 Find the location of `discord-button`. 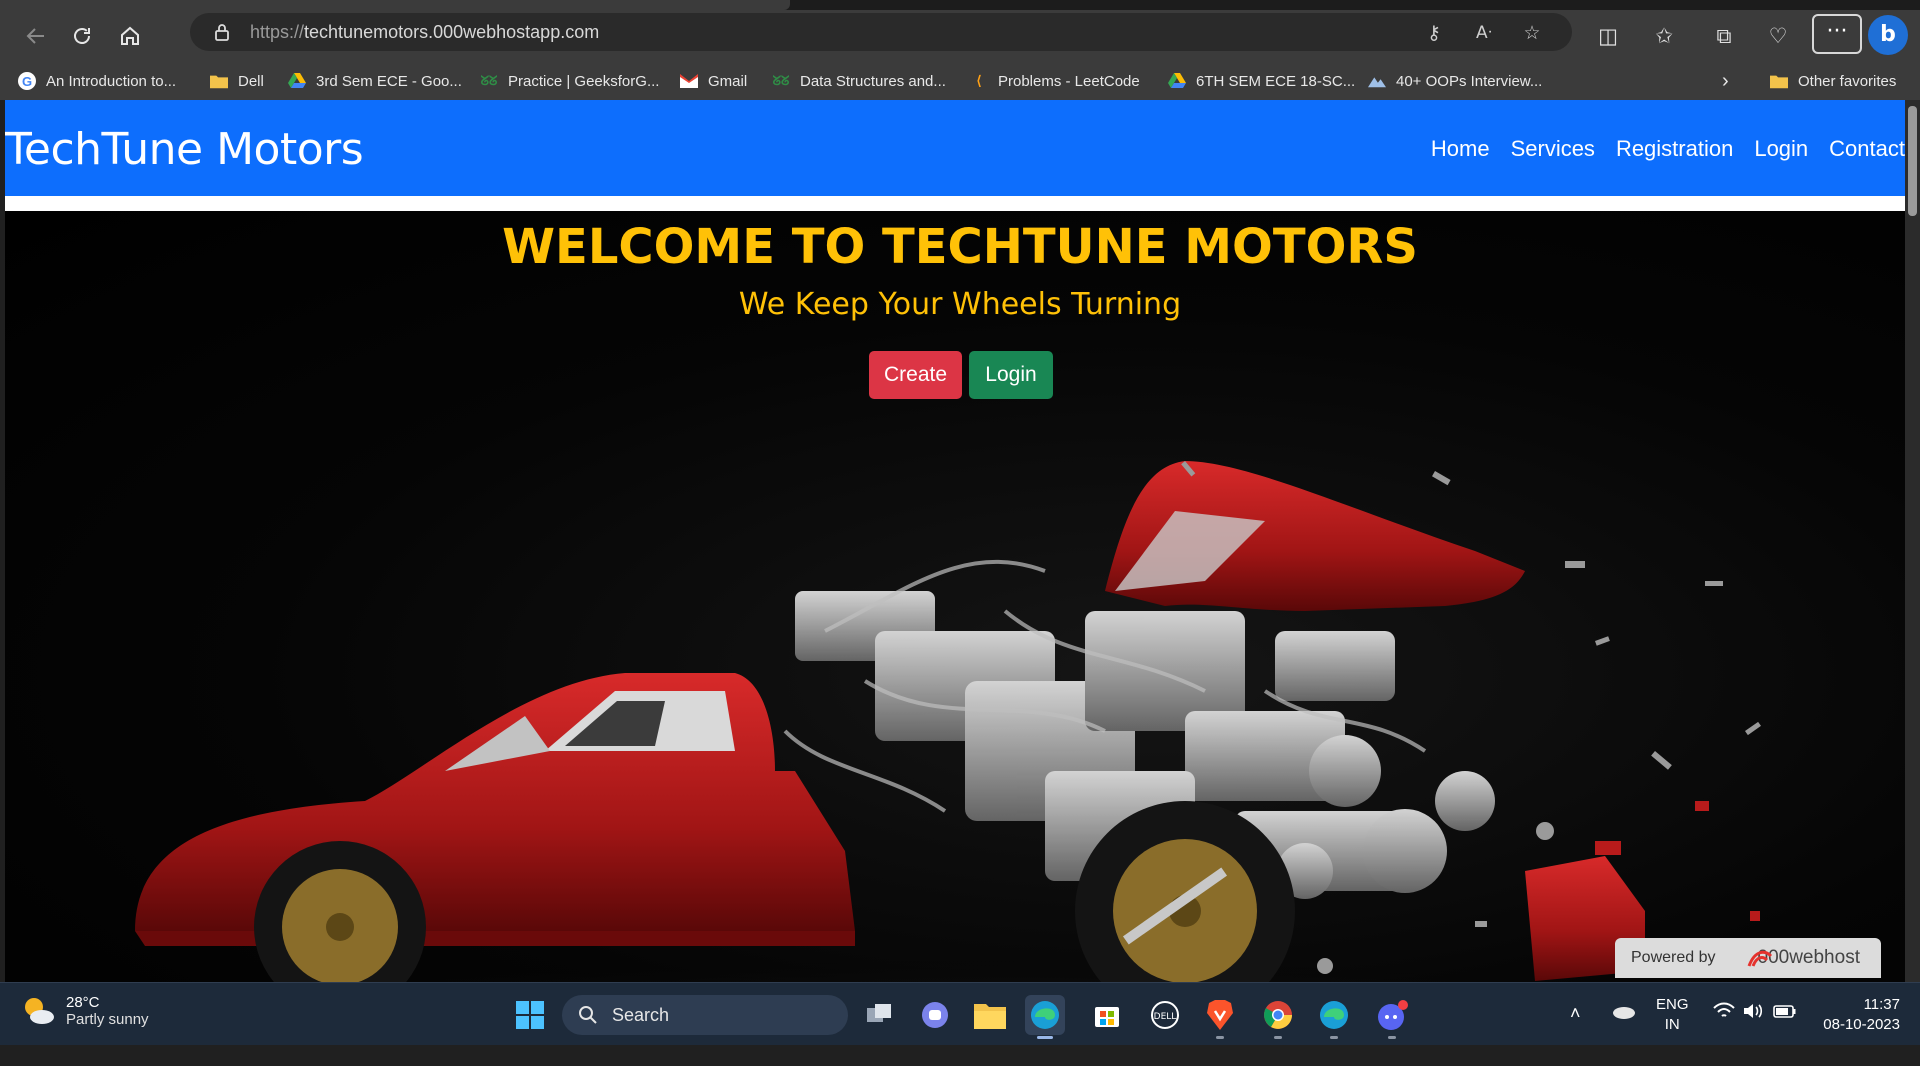

discord-button is located at coordinates (1392, 1017).